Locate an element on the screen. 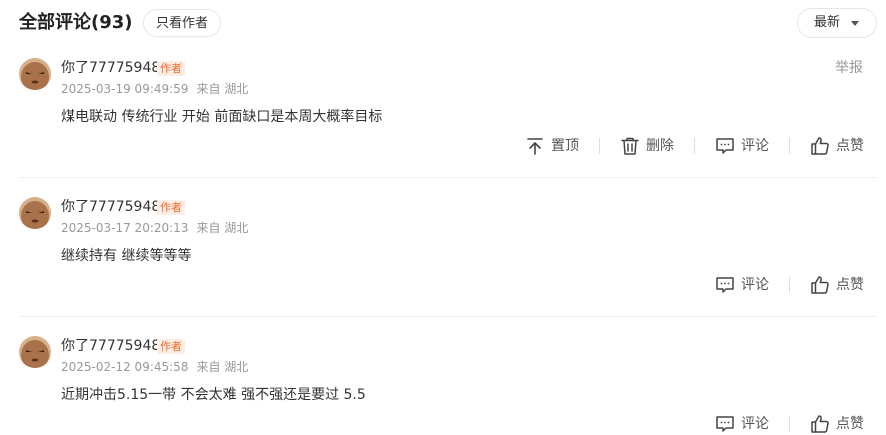 The image size is (886, 435). trash-icon is located at coordinates (630, 146).